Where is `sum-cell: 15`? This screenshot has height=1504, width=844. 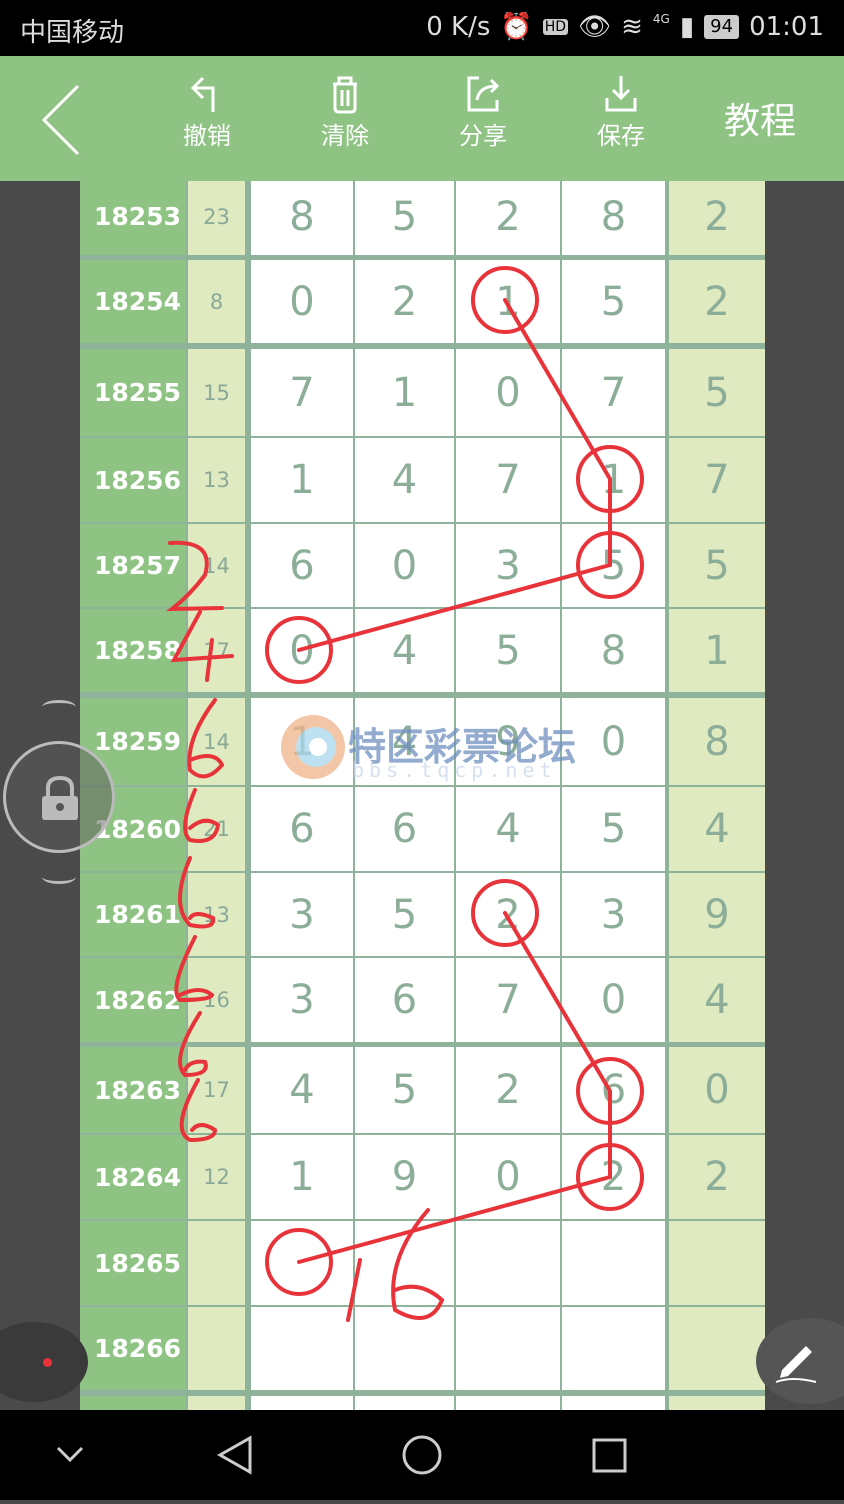
sum-cell: 15 is located at coordinates (216, 392).